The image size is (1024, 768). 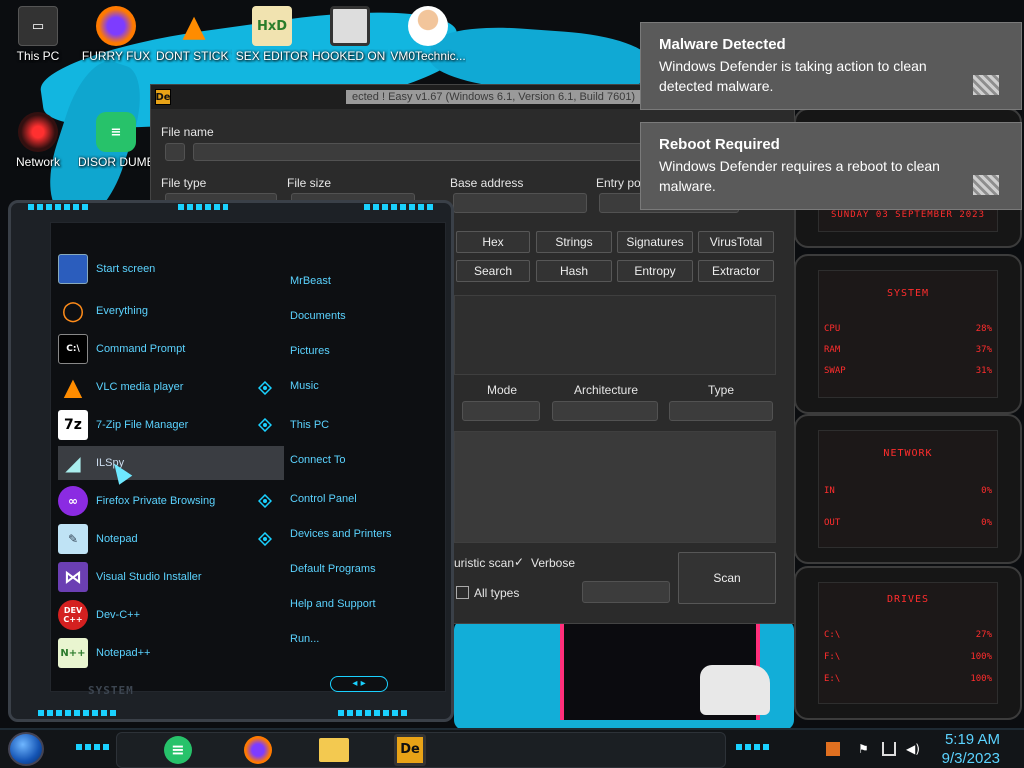 I want to click on desktop-icon-this-pc: ▭ This PC, so click(x=38, y=34).